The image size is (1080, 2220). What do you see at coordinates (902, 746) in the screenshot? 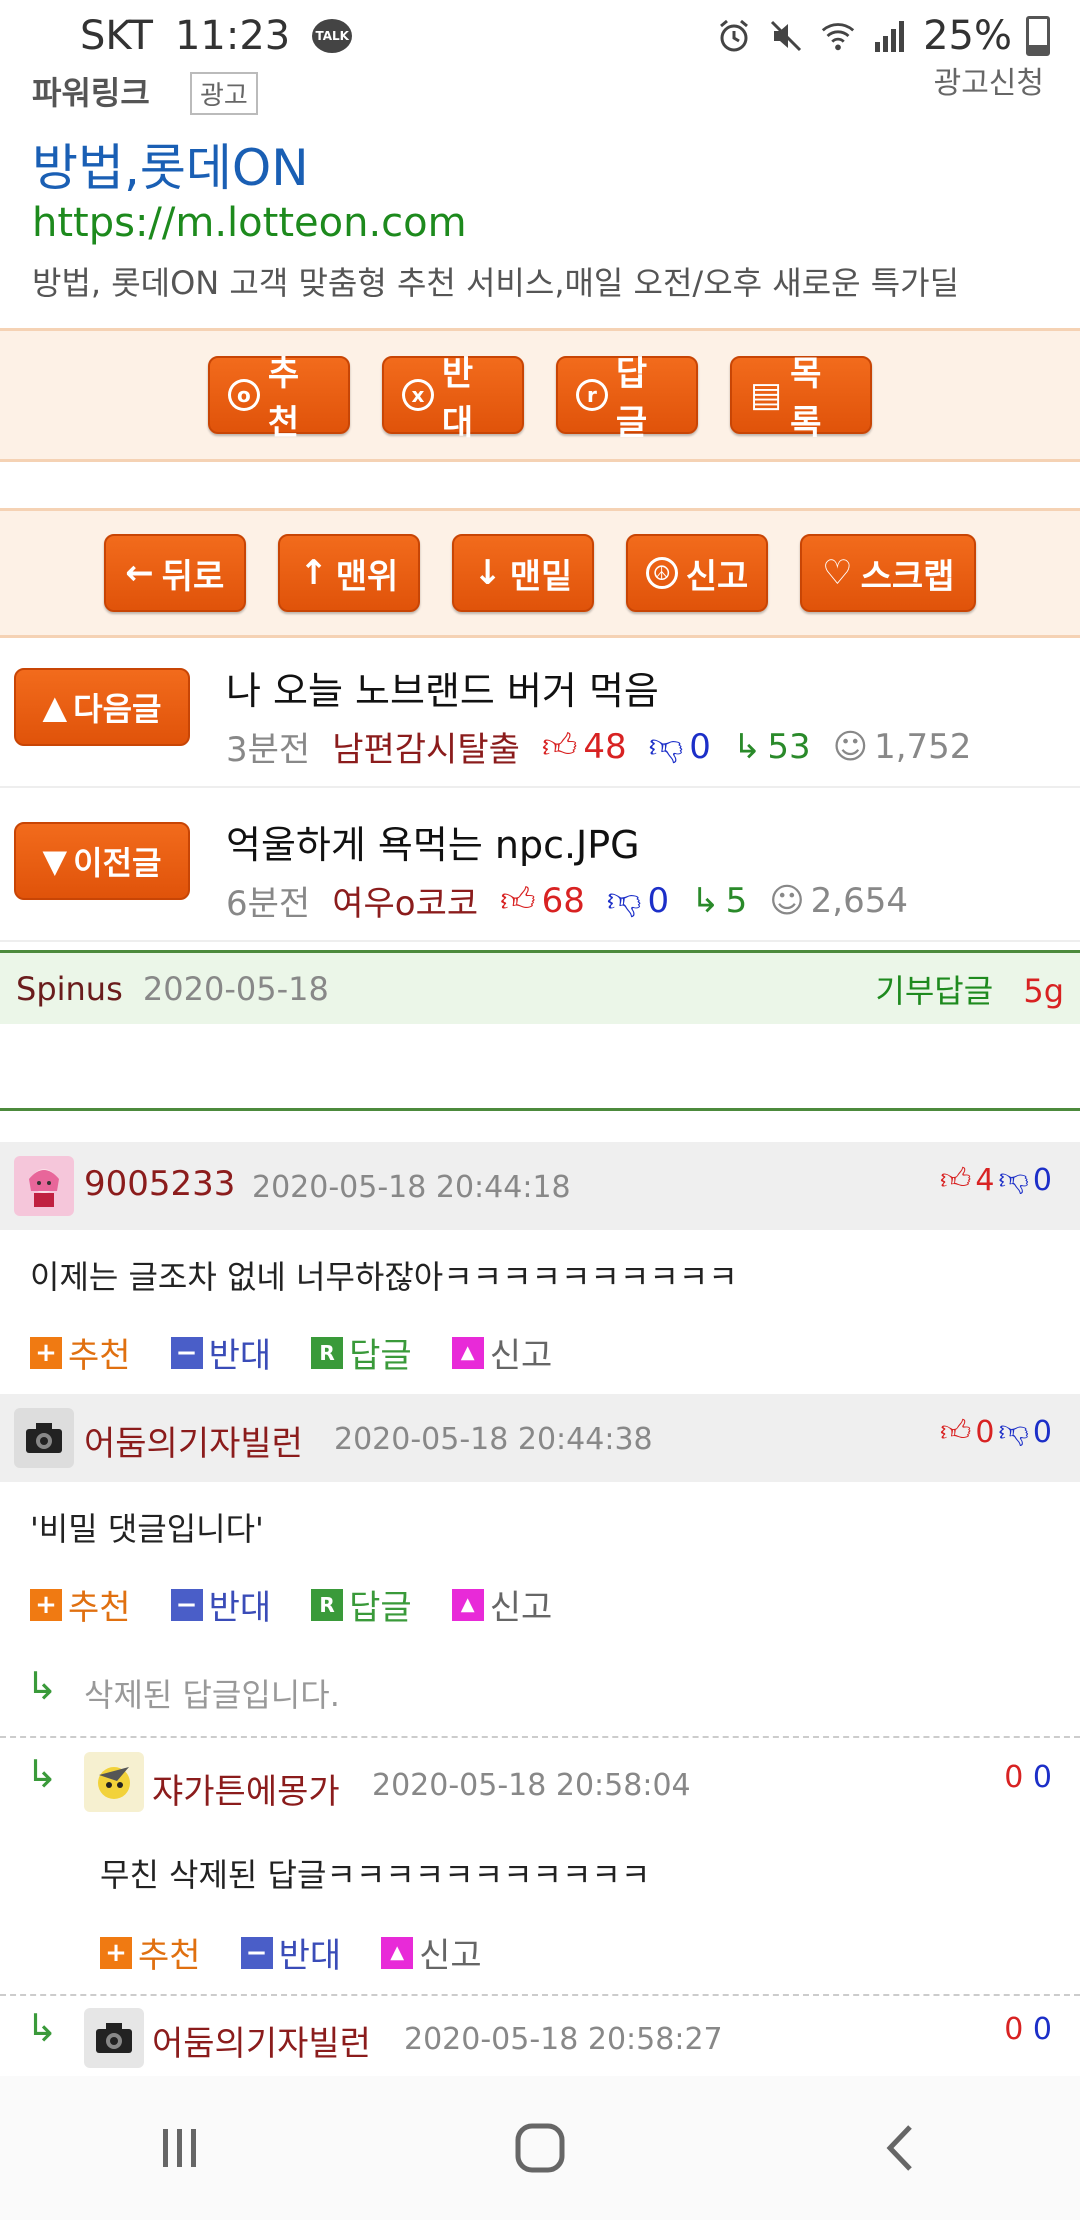
I see `next-post-views: ☺ 1,752` at bounding box center [902, 746].